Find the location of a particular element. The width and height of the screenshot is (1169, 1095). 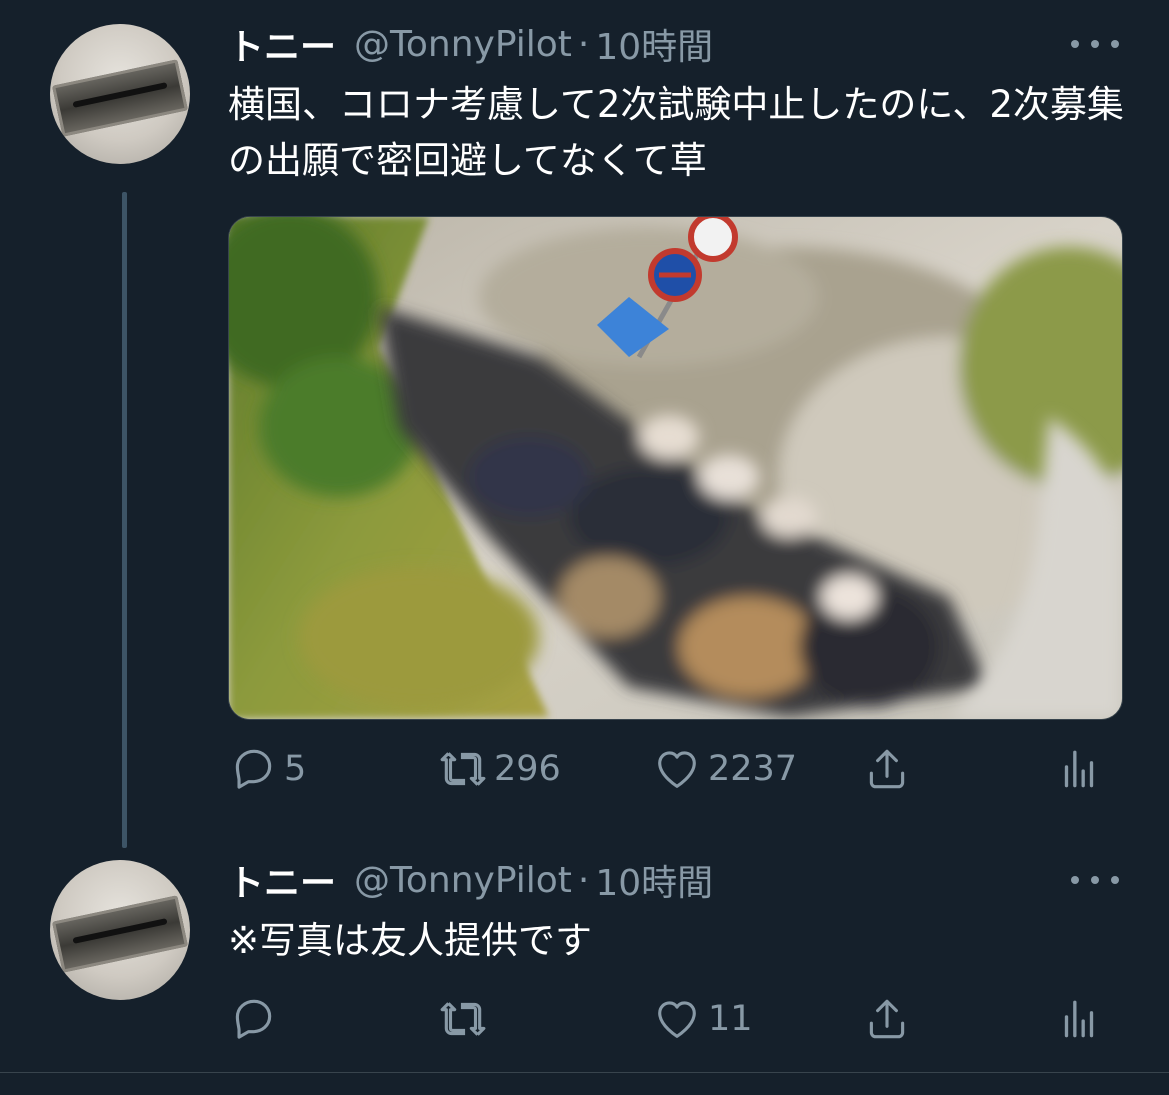

tweet-actions: 5 296 2237 is located at coordinates (678, 769).